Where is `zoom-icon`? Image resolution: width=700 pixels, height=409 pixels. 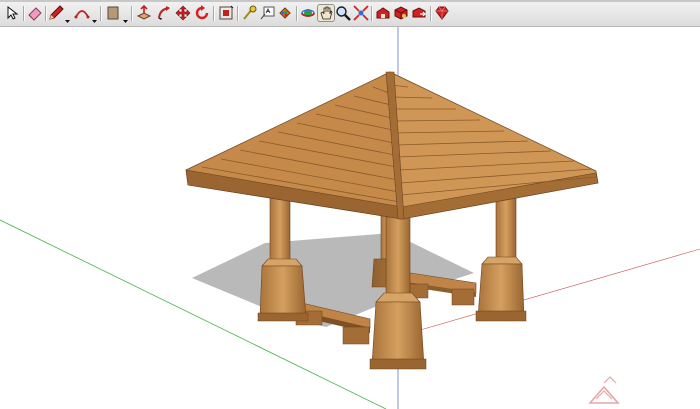
zoom-icon is located at coordinates (343, 13).